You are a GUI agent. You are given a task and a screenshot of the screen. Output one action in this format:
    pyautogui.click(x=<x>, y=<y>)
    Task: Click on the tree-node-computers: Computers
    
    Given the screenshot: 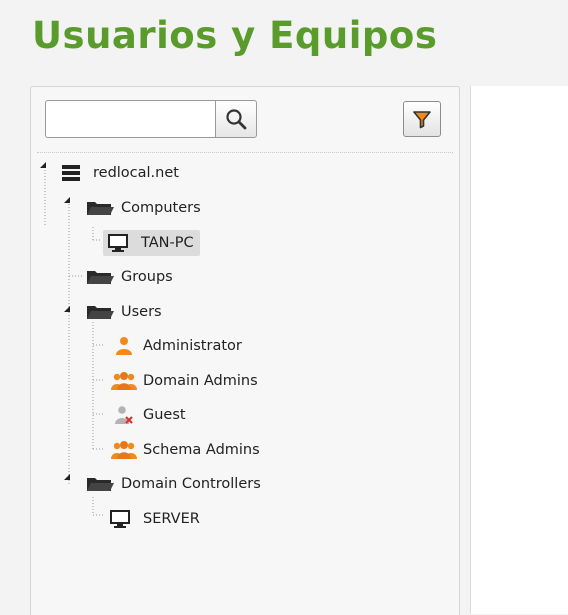 What is the action you would take?
    pyautogui.click(x=143, y=208)
    